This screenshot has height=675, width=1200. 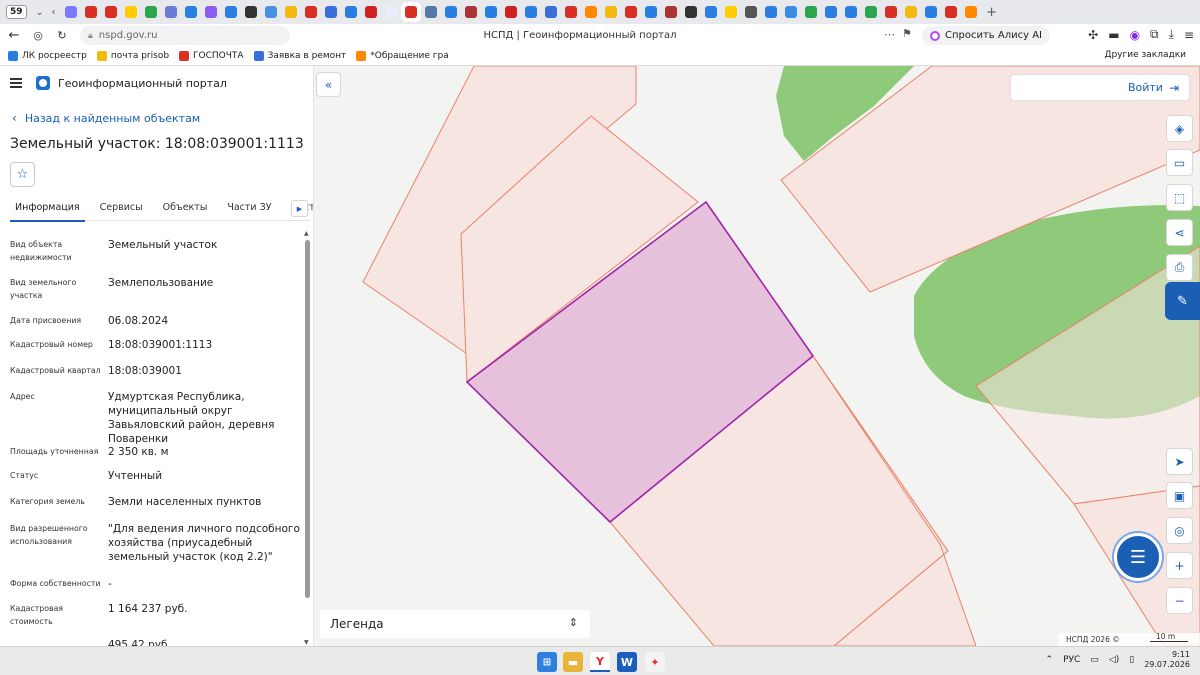 What do you see at coordinates (16, 12) in the screenshot?
I see `tab-counter: 59` at bounding box center [16, 12].